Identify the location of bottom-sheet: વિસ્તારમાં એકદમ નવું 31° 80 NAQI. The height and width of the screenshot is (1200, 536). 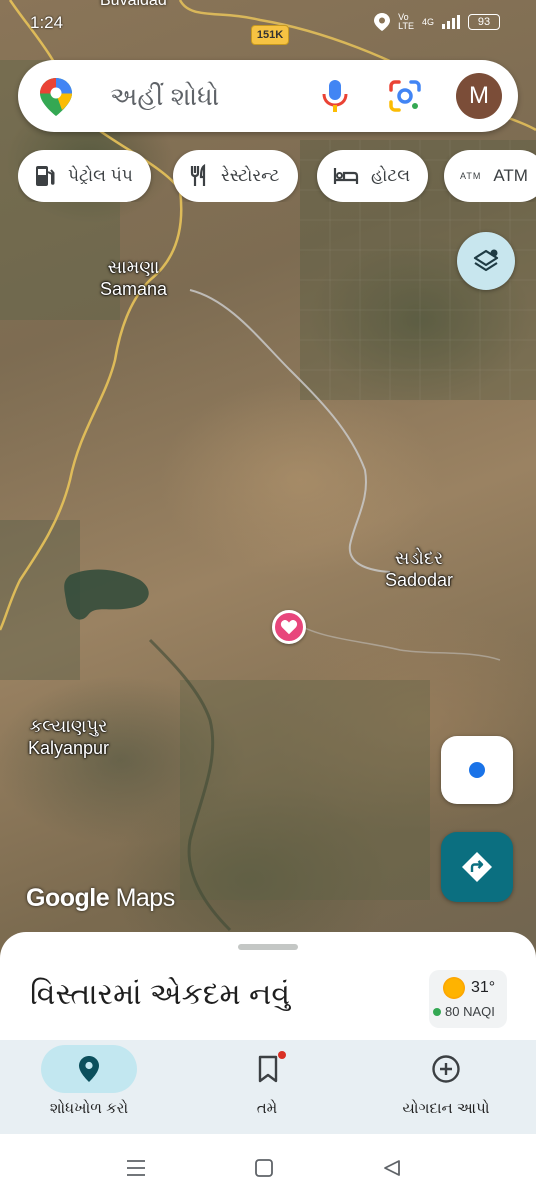
(268, 987).